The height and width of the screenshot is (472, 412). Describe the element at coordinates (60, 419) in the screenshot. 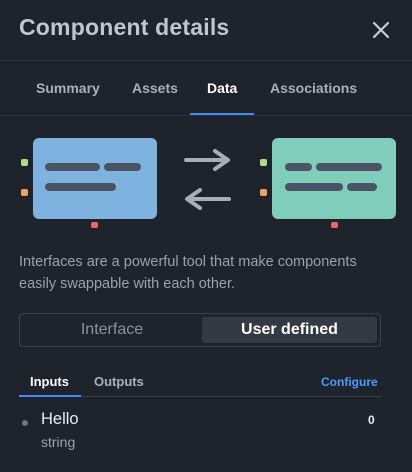

I see `input-name: Hello` at that location.